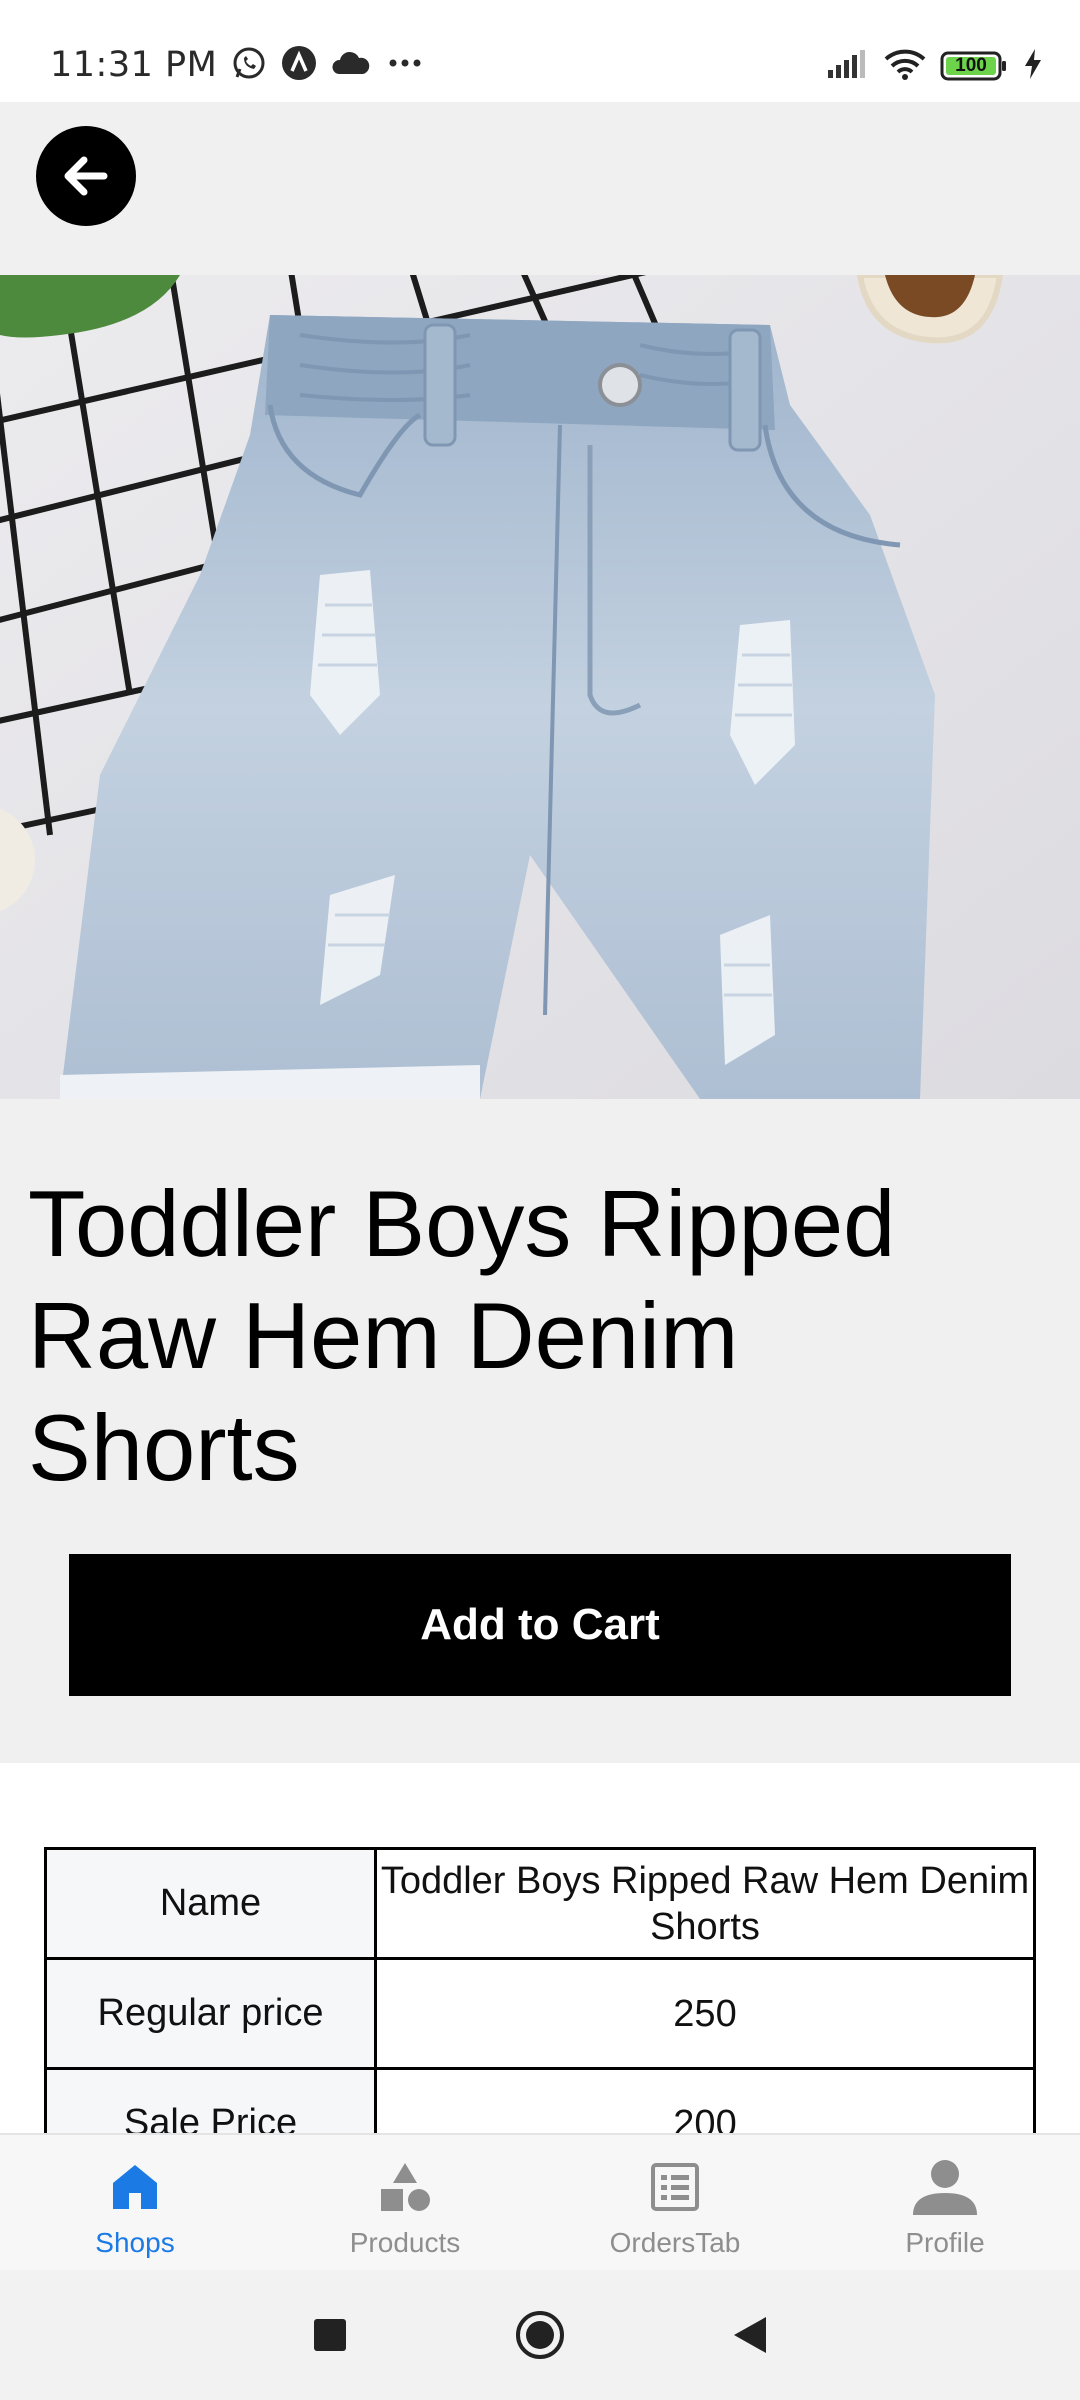 This screenshot has width=1080, height=2400. I want to click on back-nav-button, so click(750, 2335).